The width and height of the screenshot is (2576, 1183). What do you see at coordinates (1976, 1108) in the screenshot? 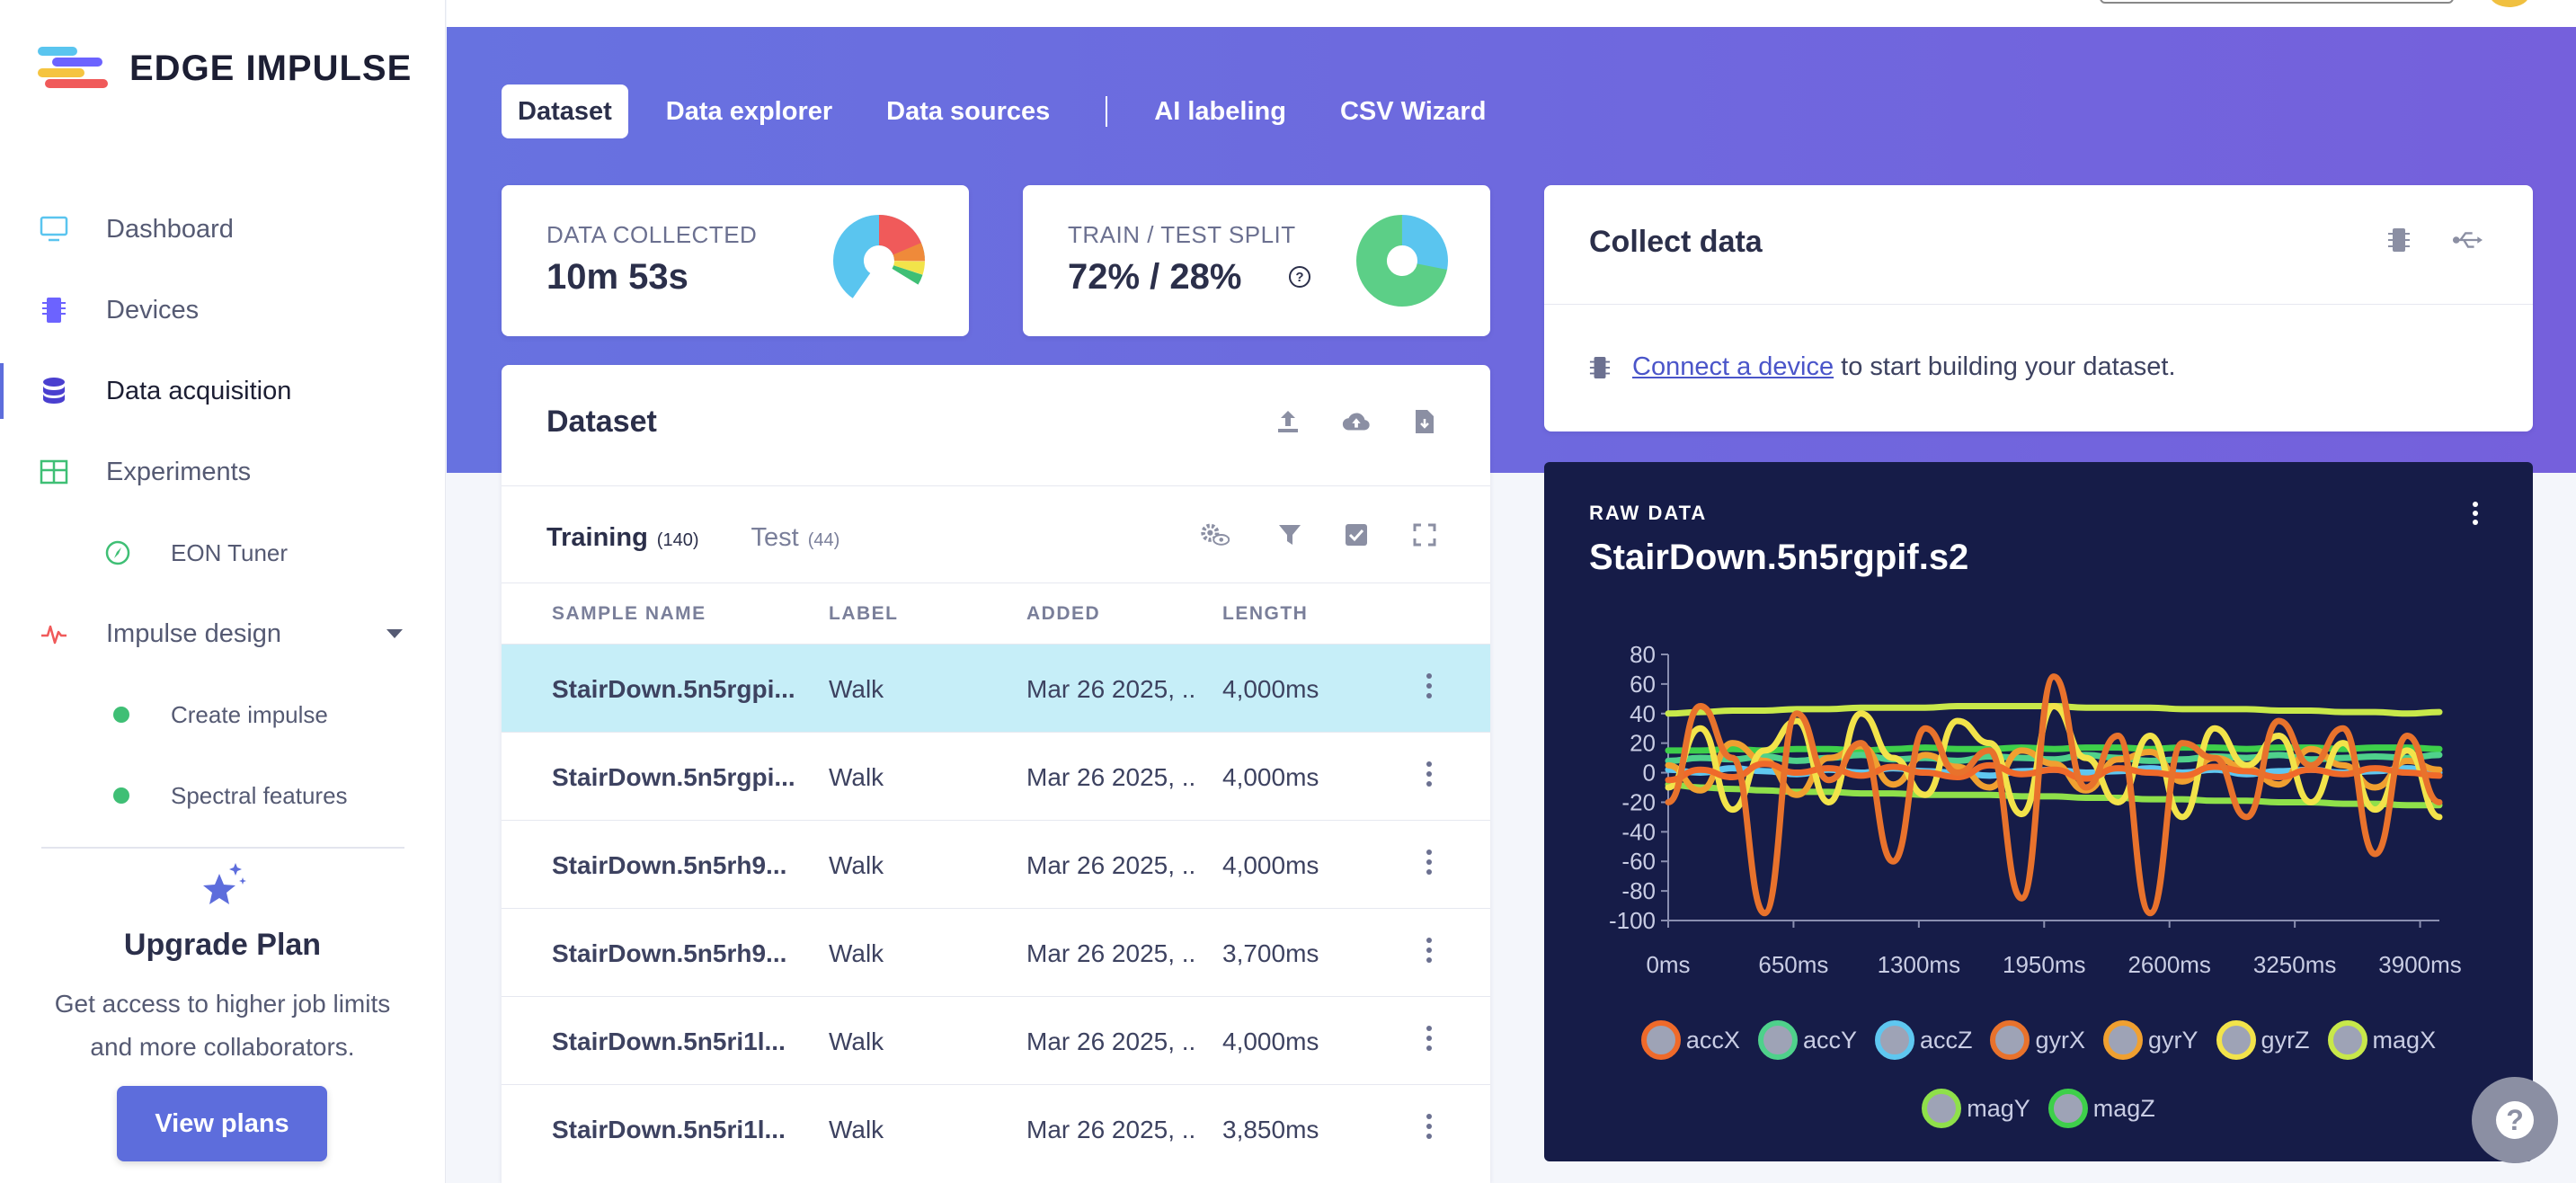
I see `legend-item-magY: magY` at bounding box center [1976, 1108].